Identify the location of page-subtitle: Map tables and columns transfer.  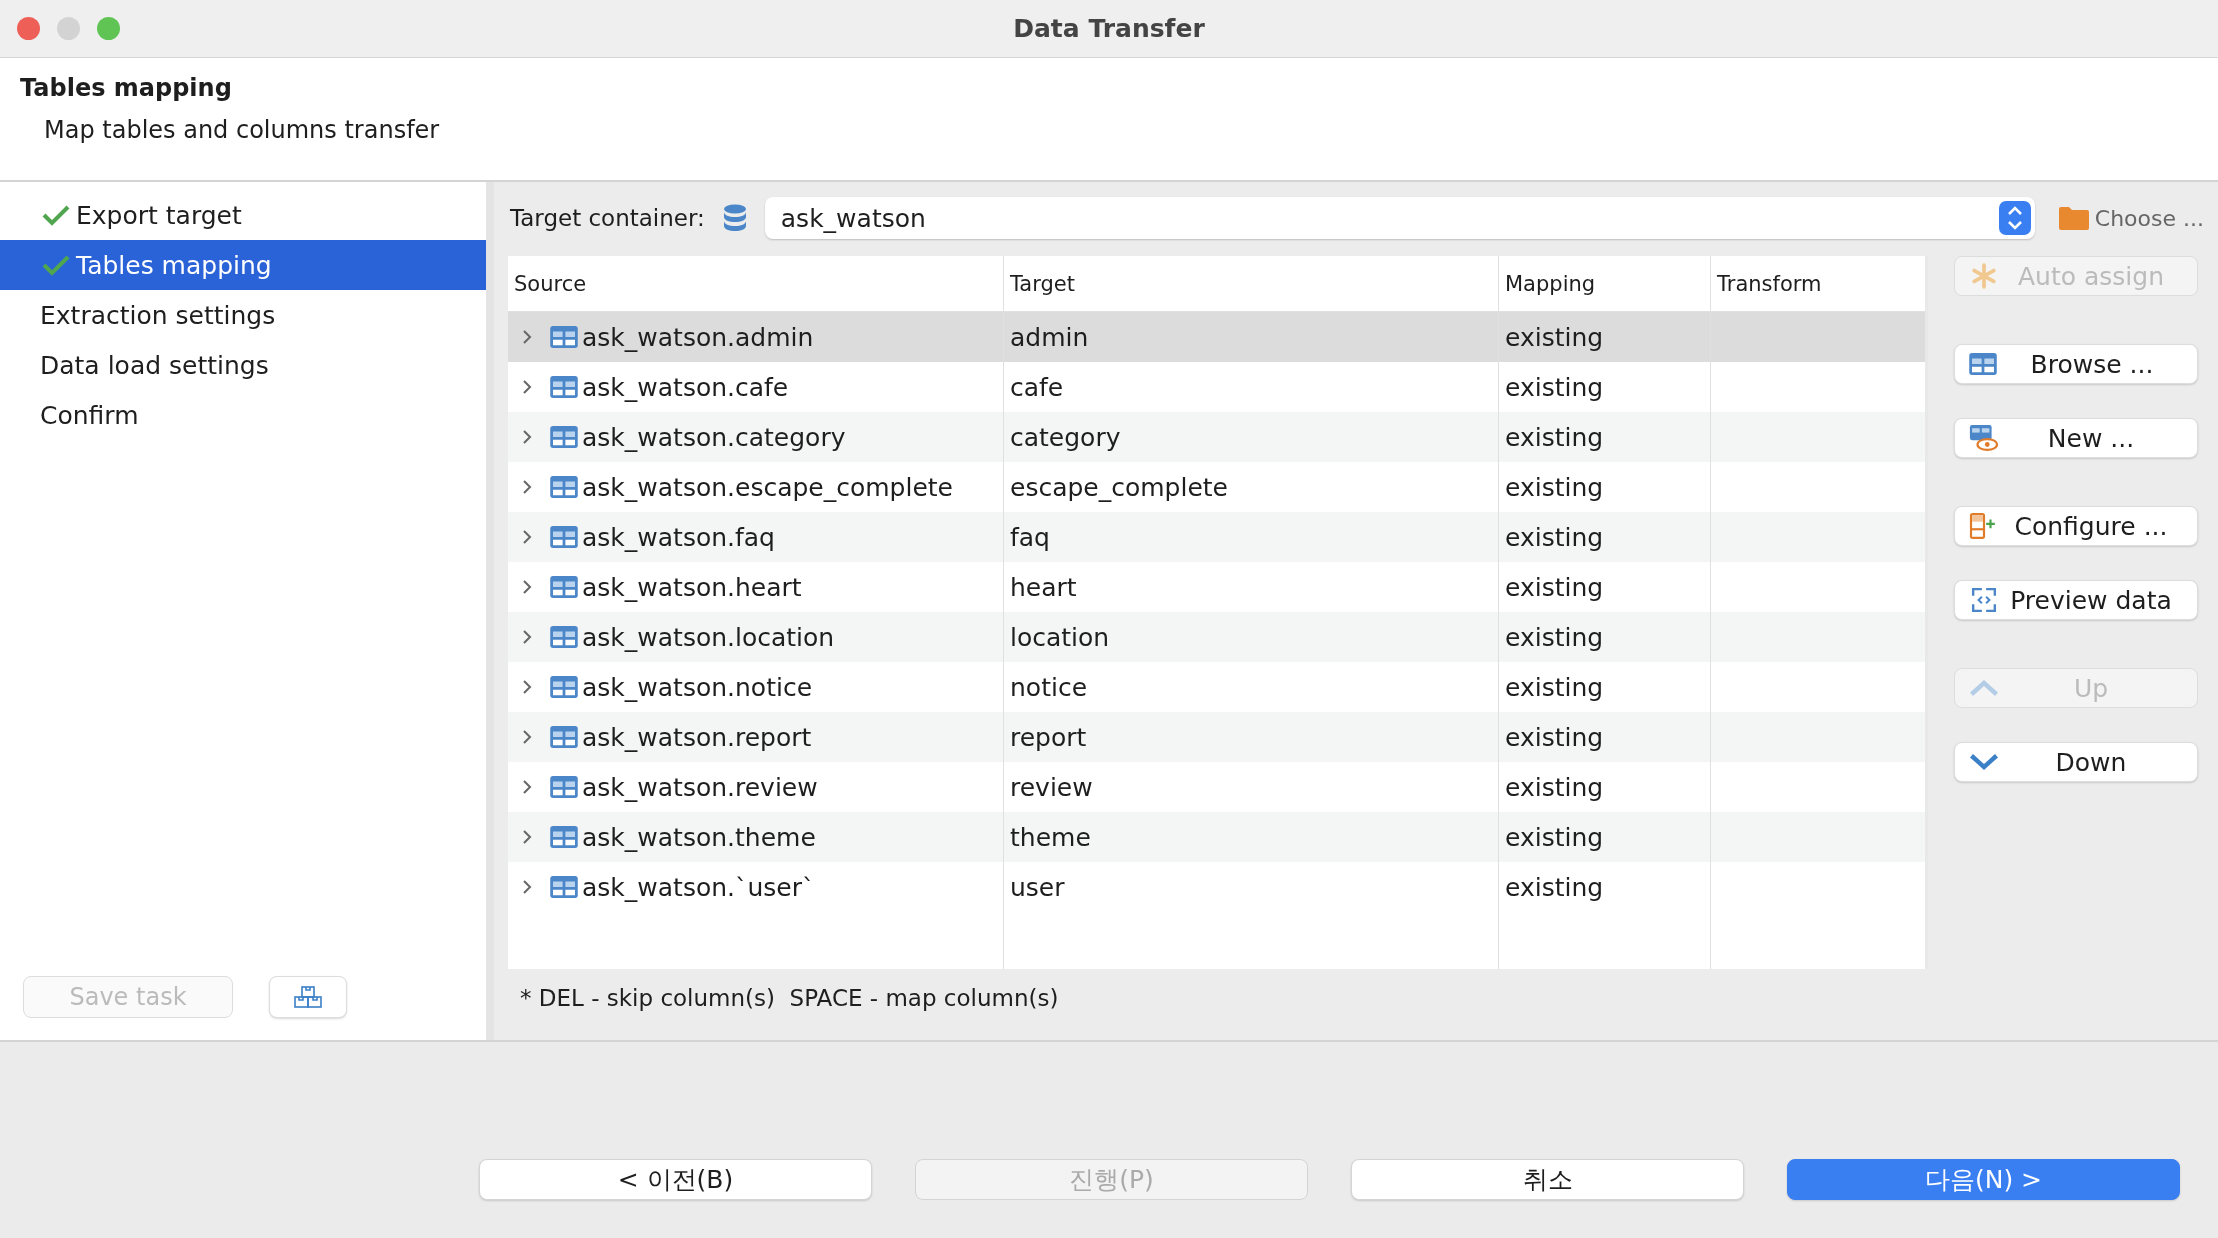
(242, 130).